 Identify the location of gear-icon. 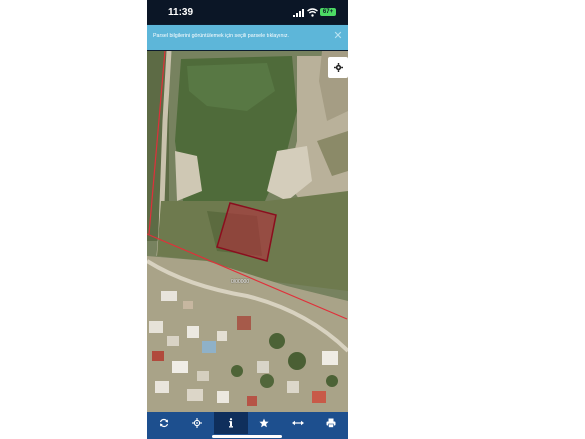
(338, 67).